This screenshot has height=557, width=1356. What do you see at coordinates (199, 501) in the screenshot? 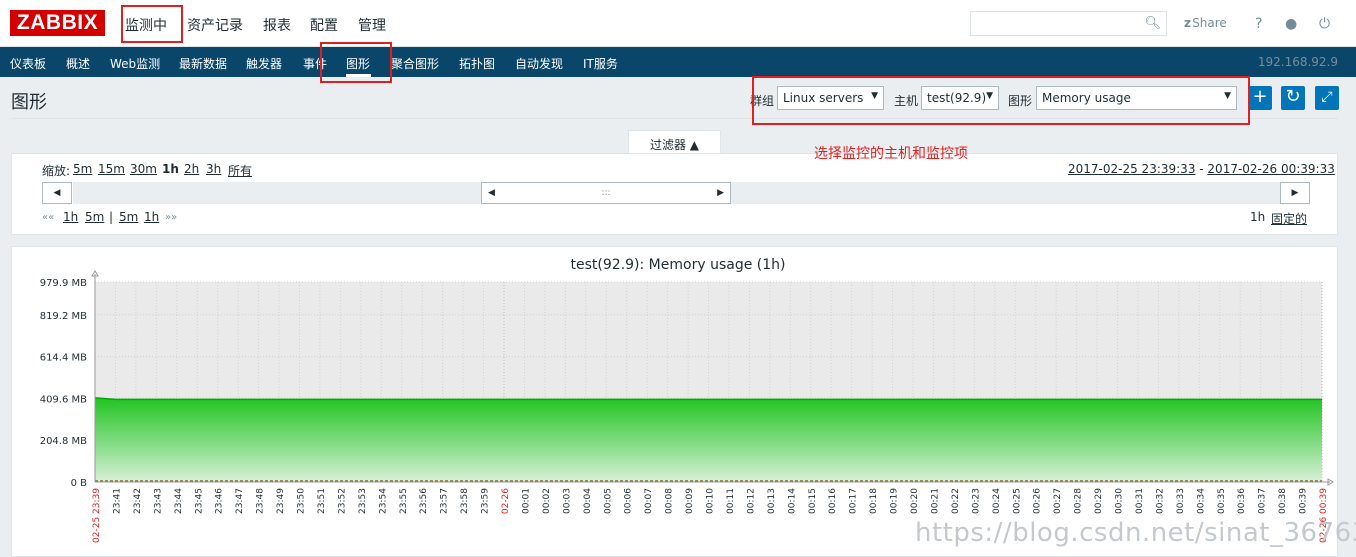
I see `x-tick-label: 23:45` at bounding box center [199, 501].